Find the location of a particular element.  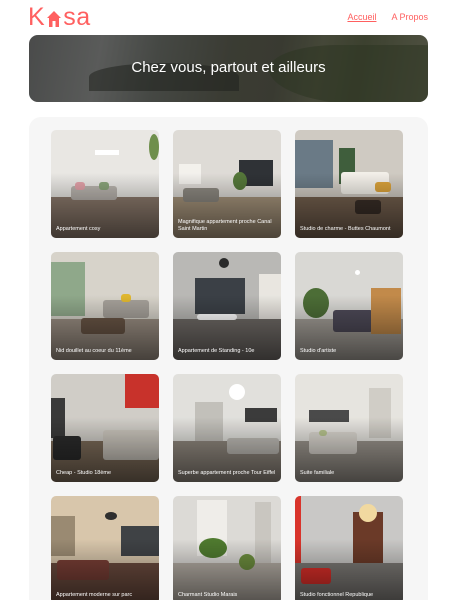

listing-title: Charmant Studio Marais is located at coordinates (208, 594).